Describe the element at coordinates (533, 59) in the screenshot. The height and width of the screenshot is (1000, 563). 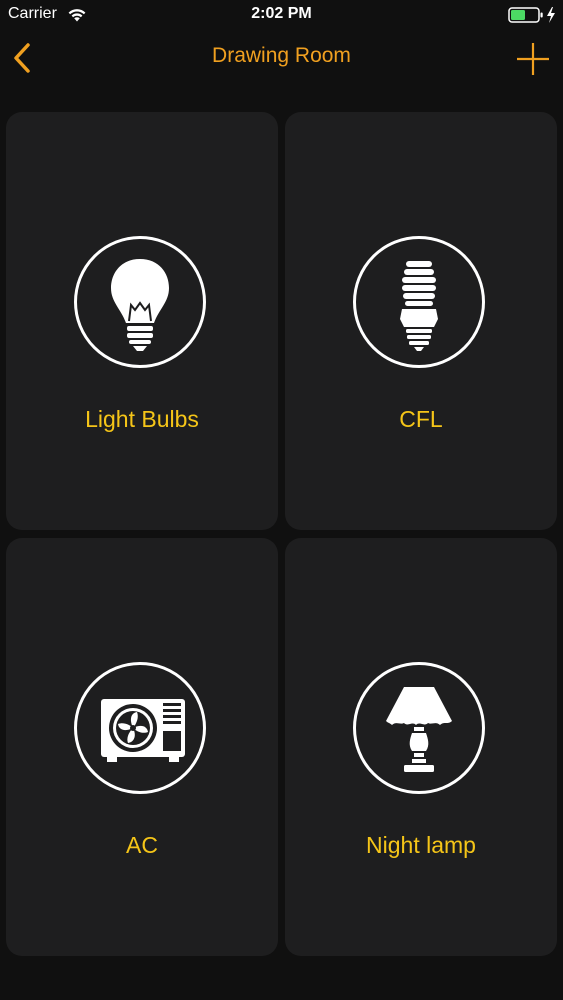
I see `plus-icon` at that location.